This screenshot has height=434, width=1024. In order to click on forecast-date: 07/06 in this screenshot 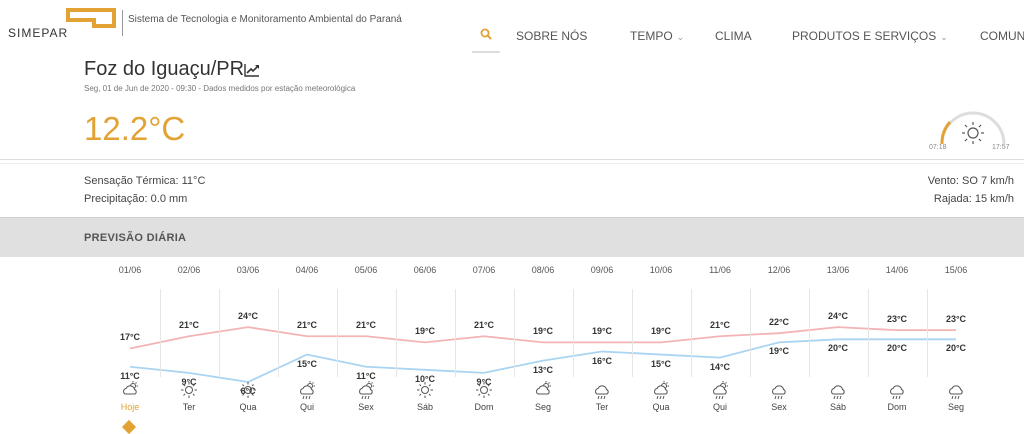, I will do `click(484, 270)`.